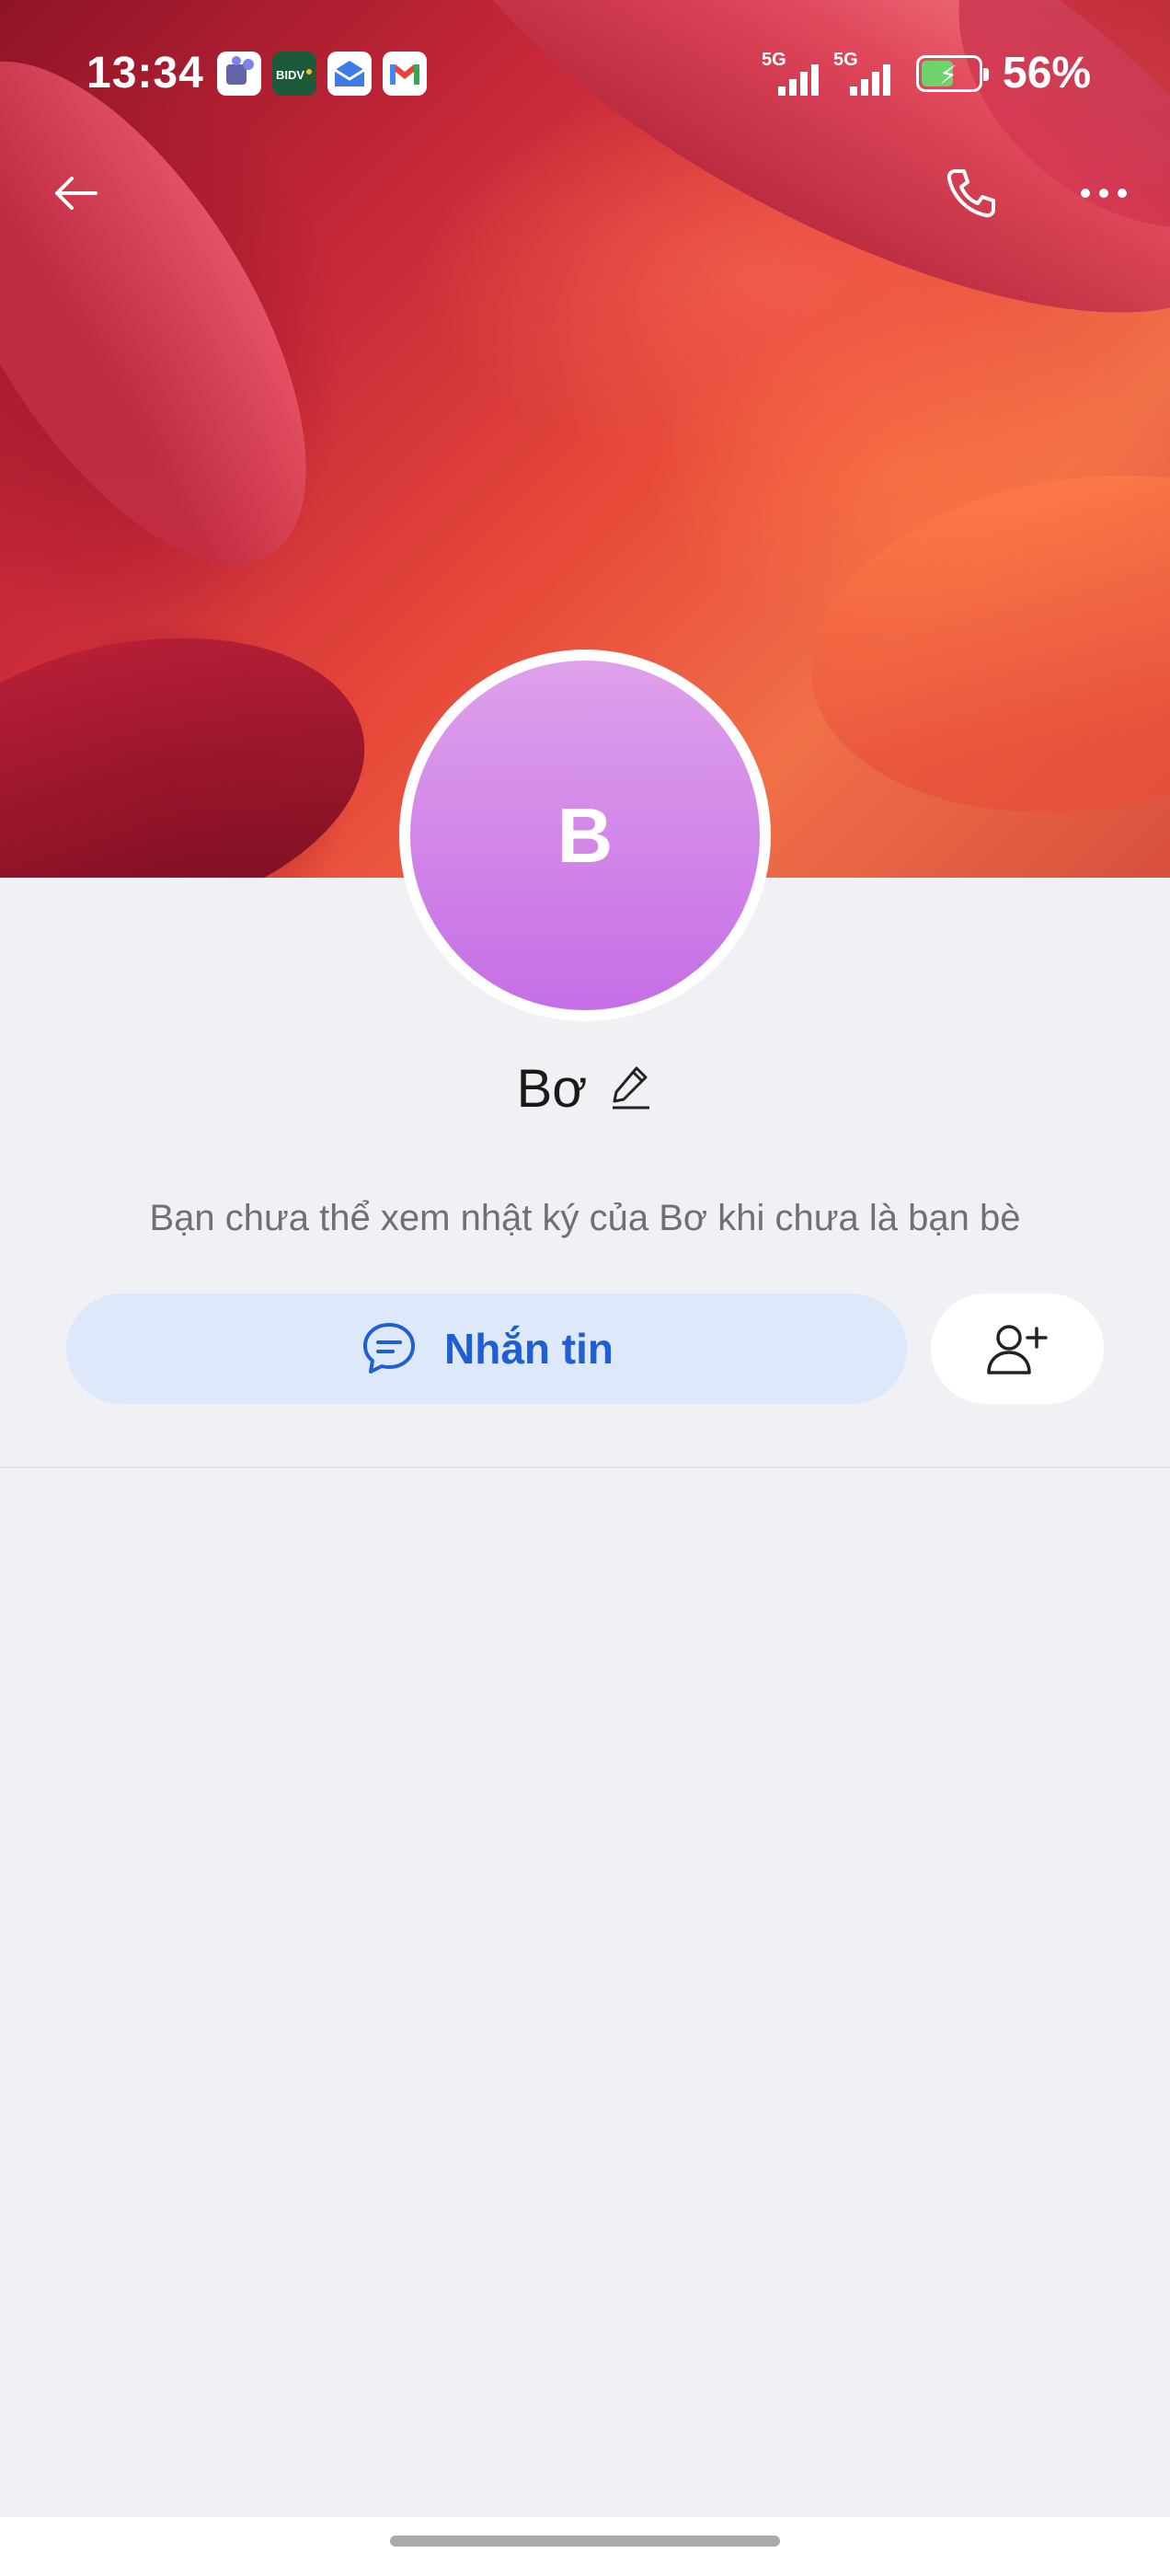 This screenshot has width=1170, height=2576. I want to click on more-dots-icon, so click(1104, 193).